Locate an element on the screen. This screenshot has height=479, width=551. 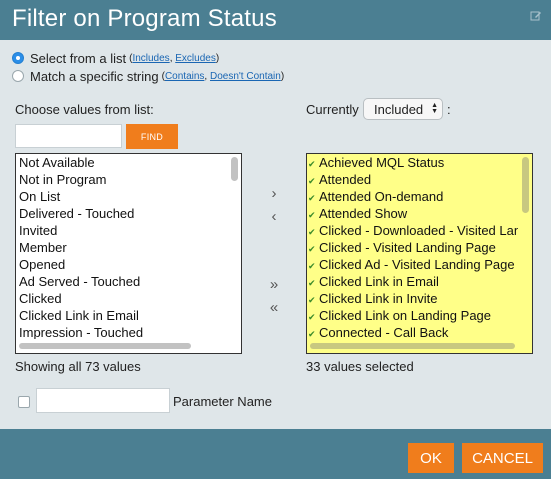
list-item: ✔ Connected - Call Back is located at coordinates (412, 331).